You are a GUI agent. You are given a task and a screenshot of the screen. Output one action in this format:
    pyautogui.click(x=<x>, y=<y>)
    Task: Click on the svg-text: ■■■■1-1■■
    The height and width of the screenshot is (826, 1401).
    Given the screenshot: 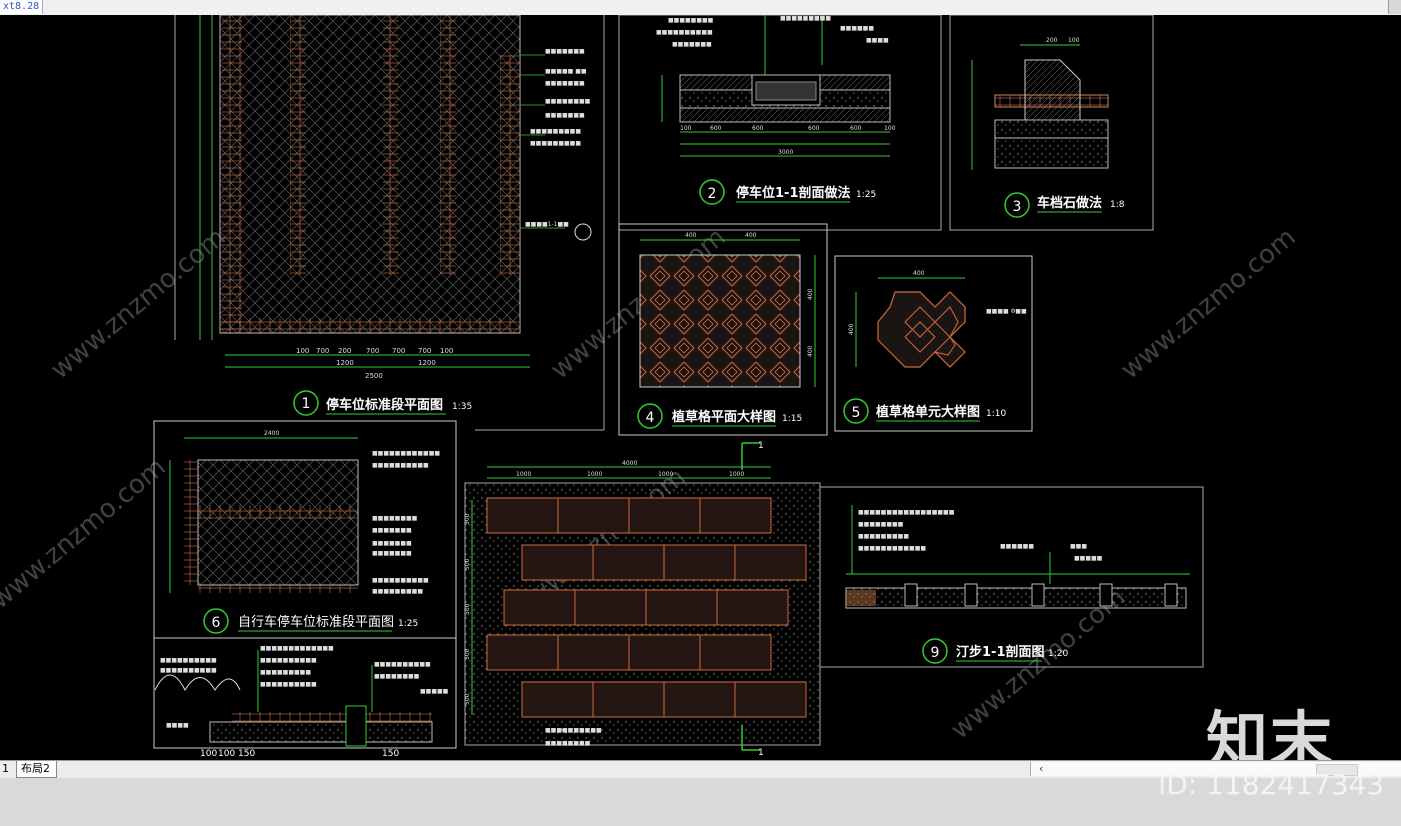 What is the action you would take?
    pyautogui.click(x=547, y=224)
    